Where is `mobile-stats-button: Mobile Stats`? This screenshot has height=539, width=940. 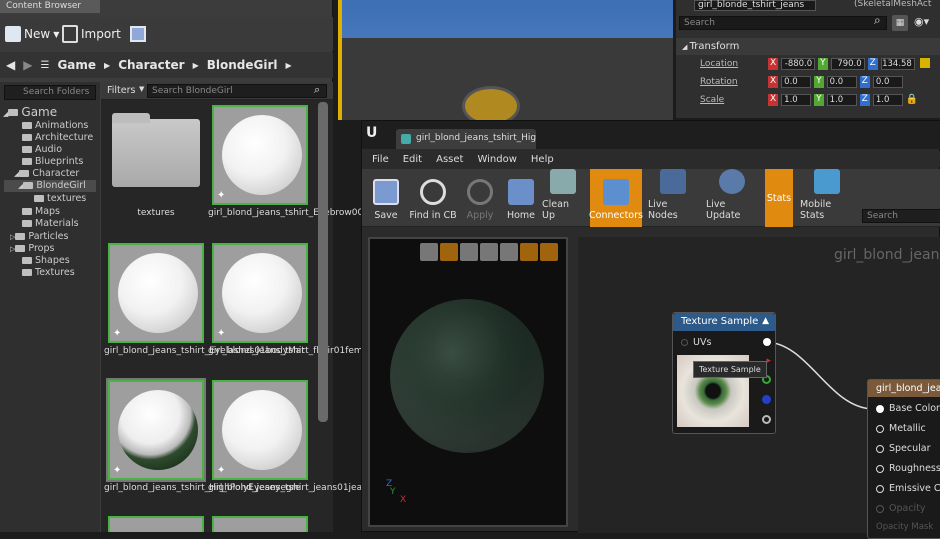 mobile-stats-button: Mobile Stats is located at coordinates (827, 198).